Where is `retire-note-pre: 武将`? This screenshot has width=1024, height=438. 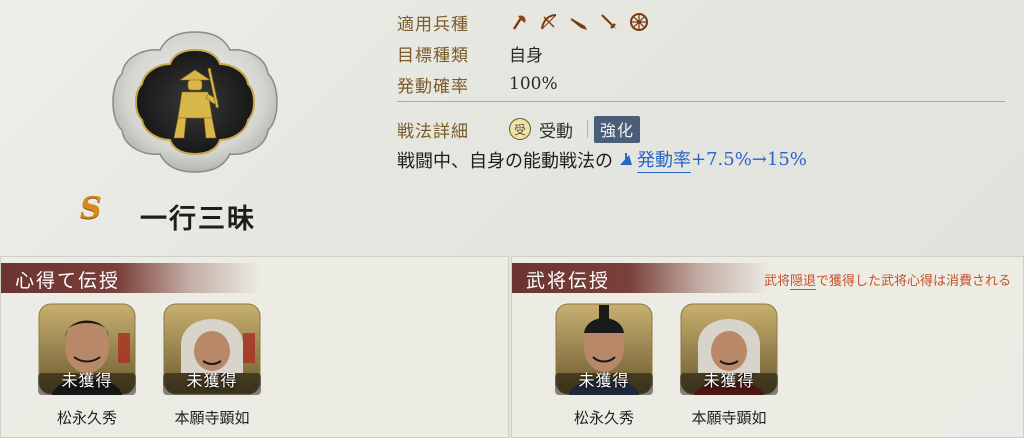
retire-note-pre: 武将 is located at coordinates (776, 281).